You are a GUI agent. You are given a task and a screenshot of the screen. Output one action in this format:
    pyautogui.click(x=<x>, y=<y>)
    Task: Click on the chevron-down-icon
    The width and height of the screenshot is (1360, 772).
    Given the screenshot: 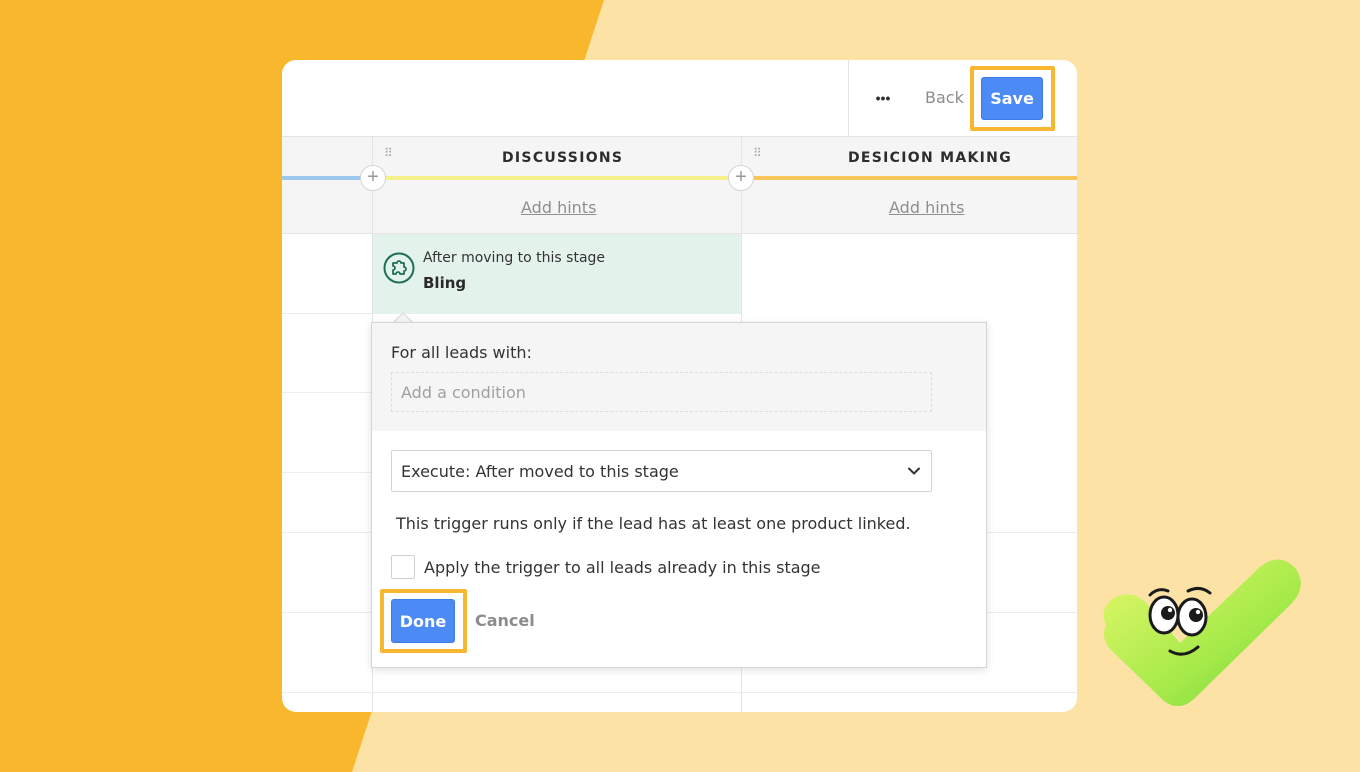 What is the action you would take?
    pyautogui.click(x=914, y=471)
    